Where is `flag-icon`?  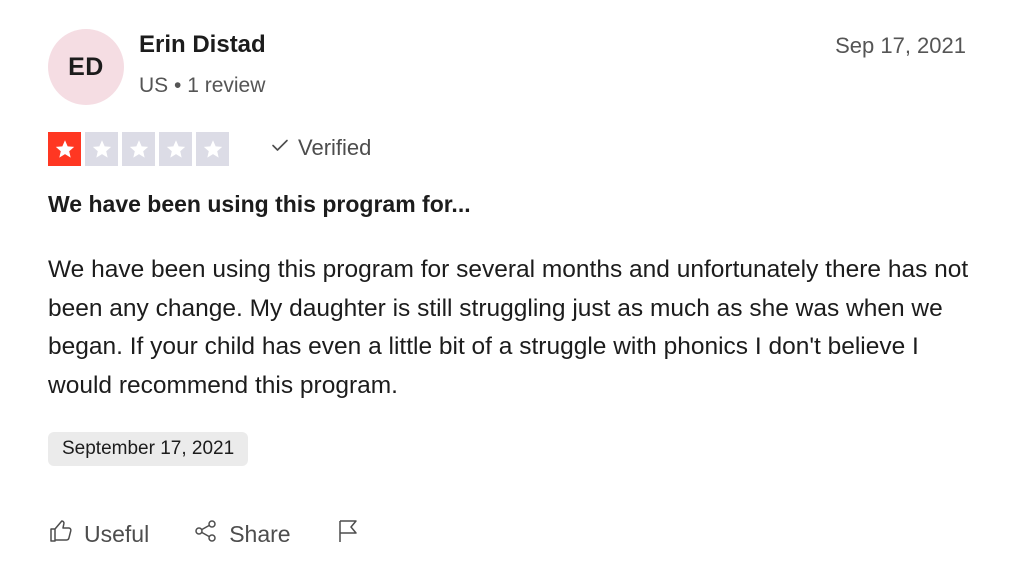 flag-icon is located at coordinates (348, 534).